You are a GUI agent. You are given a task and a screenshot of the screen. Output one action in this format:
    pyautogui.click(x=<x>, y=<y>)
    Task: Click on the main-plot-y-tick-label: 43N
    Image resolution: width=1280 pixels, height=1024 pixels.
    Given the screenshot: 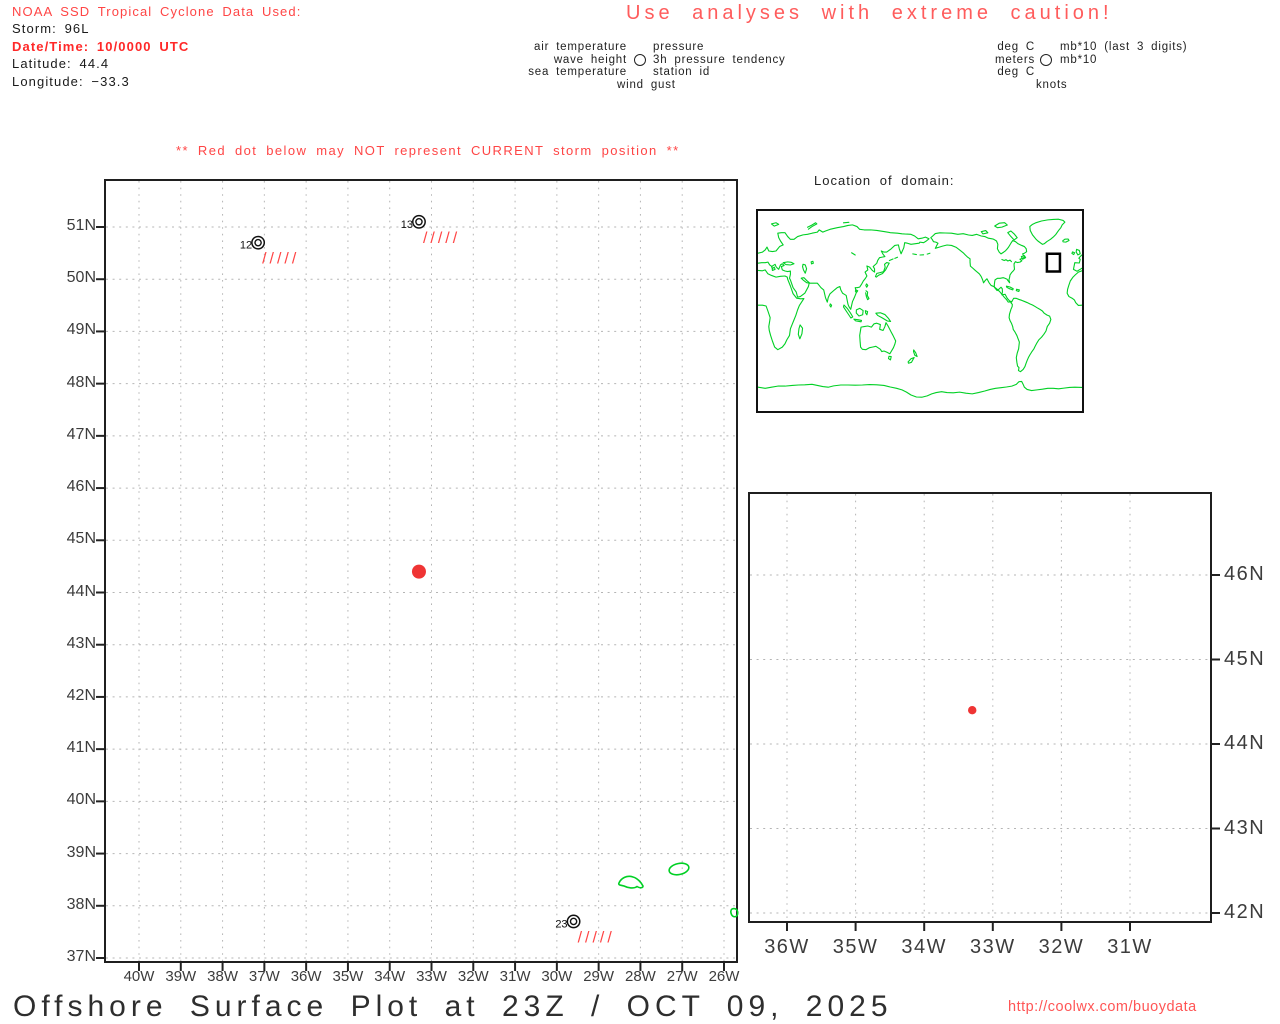 What is the action you would take?
    pyautogui.click(x=81, y=643)
    